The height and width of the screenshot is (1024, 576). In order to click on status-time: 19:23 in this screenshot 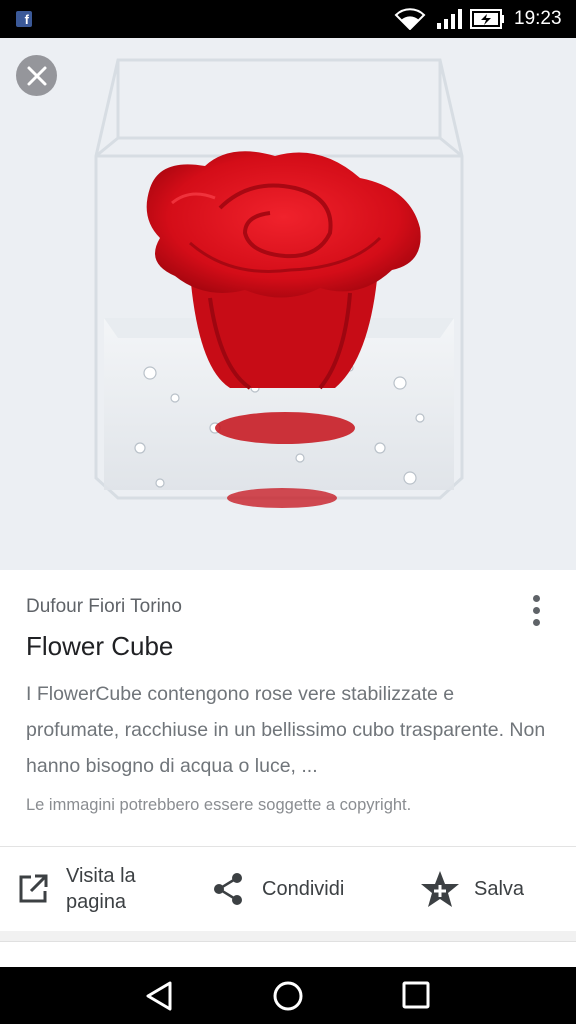, I will do `click(538, 18)`.